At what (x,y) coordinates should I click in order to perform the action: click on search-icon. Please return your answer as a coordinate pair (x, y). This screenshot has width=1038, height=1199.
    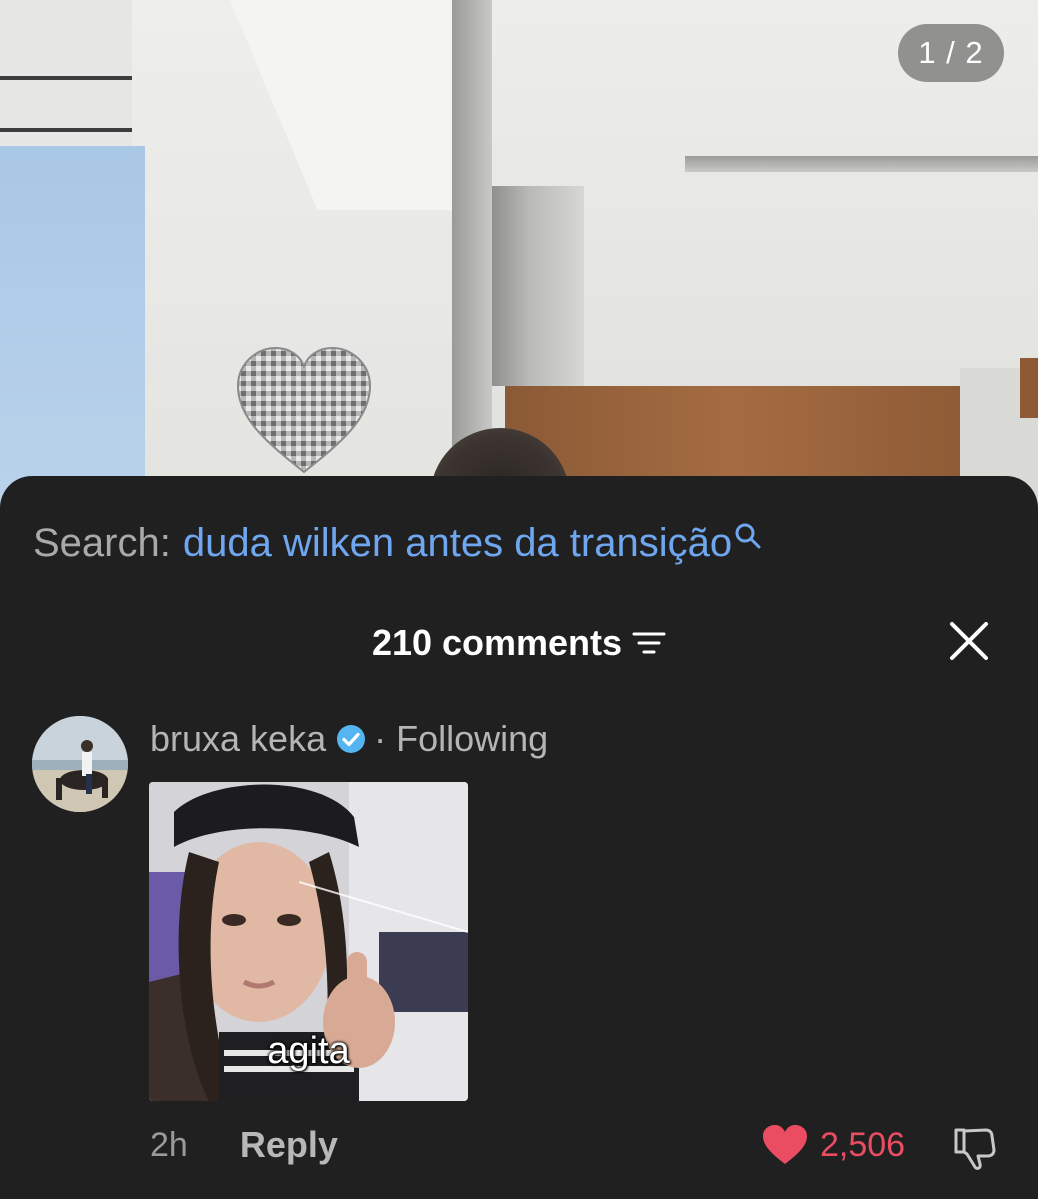
    Looking at the image, I should click on (748, 536).